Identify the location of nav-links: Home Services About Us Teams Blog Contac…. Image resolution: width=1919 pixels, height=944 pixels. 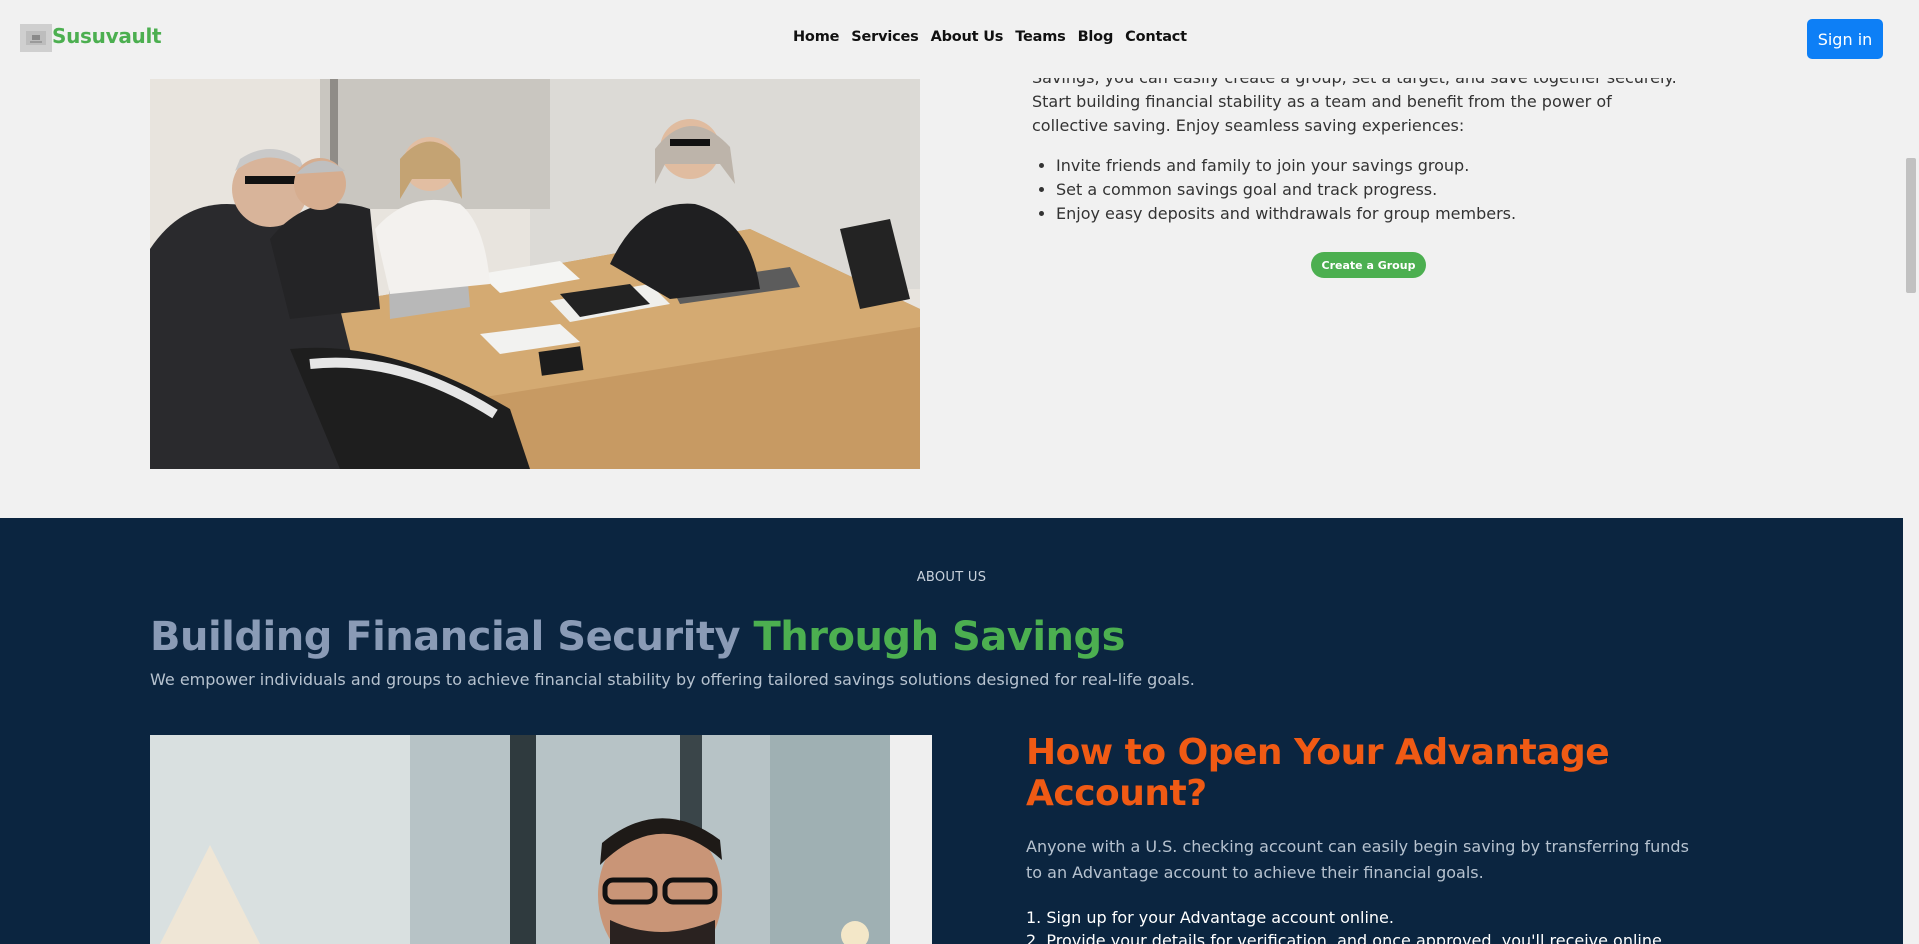
(990, 37).